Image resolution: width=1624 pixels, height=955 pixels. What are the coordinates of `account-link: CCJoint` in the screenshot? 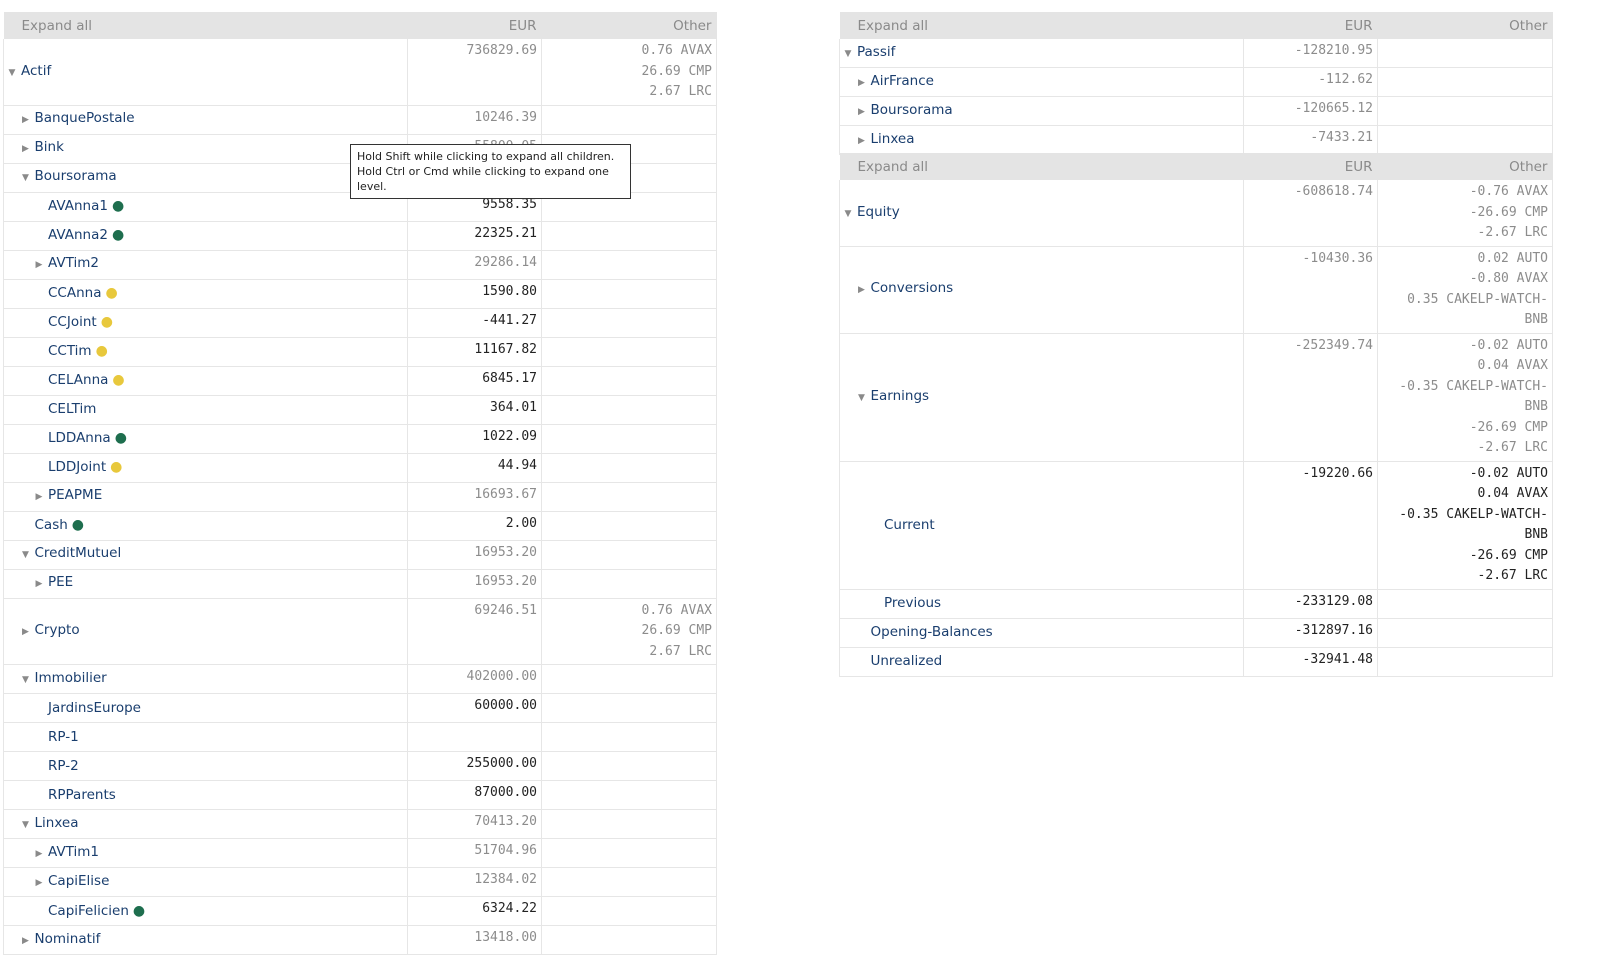 It's located at (72, 322).